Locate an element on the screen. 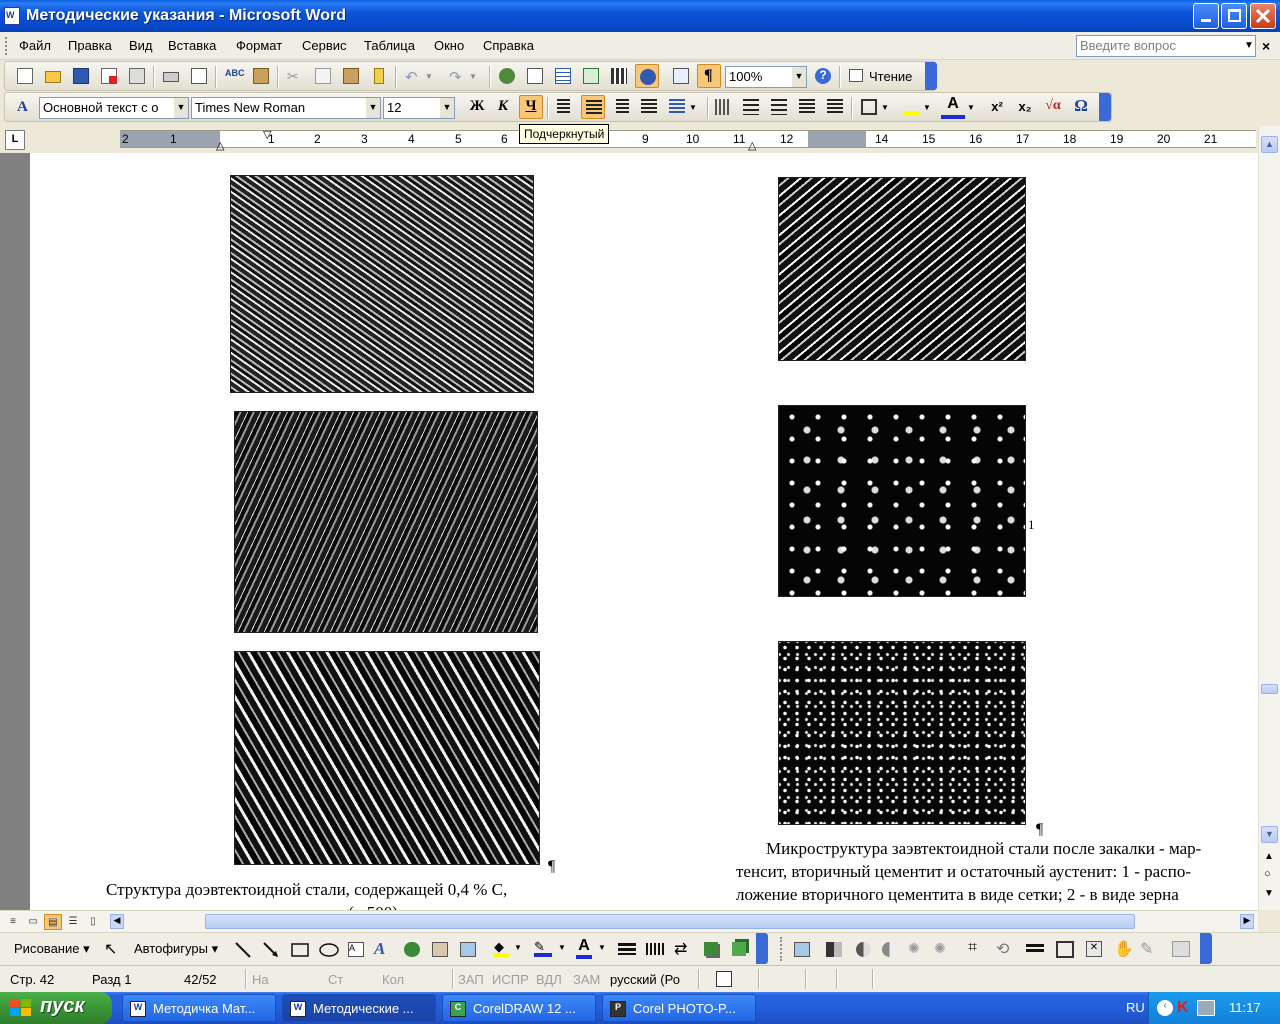 The height and width of the screenshot is (1024, 1280). redo-icon: ↷ is located at coordinates (457, 76).